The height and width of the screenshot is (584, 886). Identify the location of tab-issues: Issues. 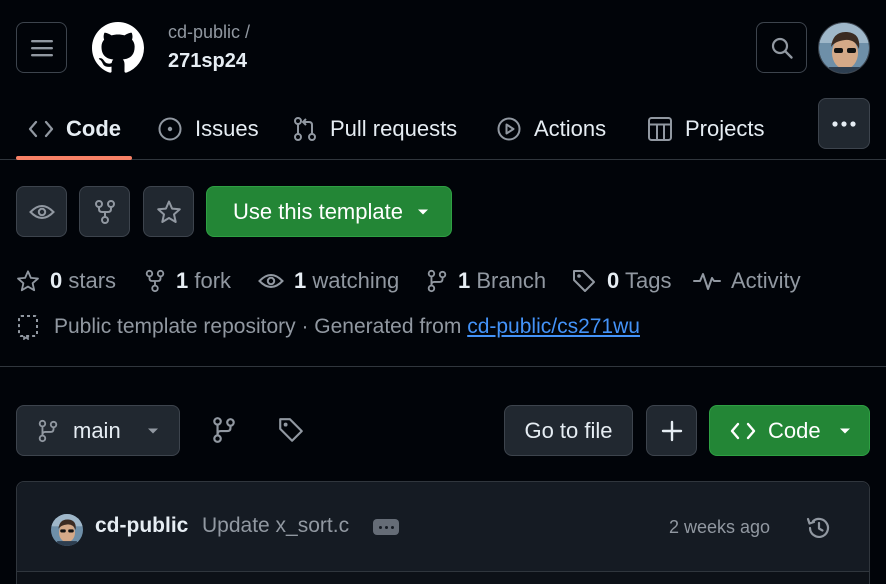
(208, 129).